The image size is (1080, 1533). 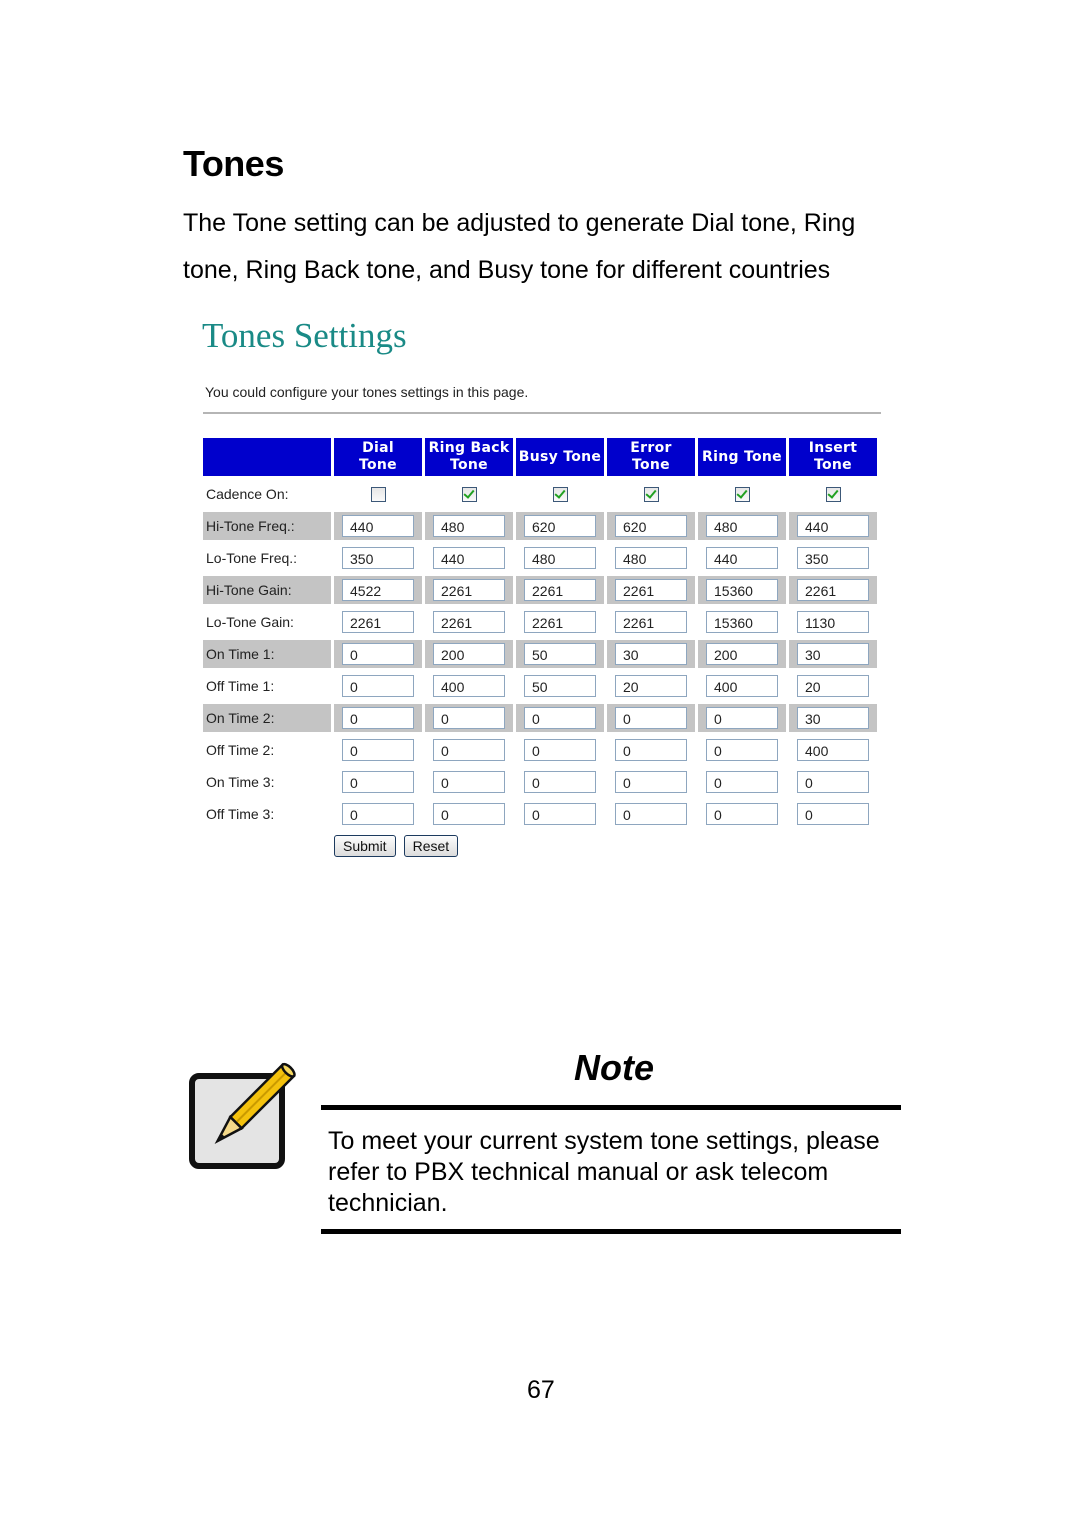 What do you see at coordinates (378, 448) in the screenshot?
I see `column-header-line: Dial` at bounding box center [378, 448].